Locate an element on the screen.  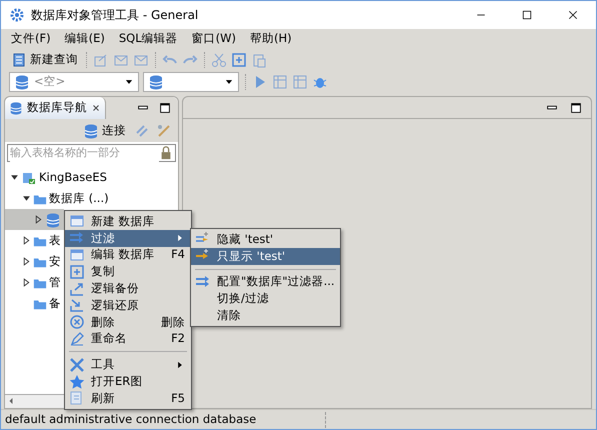
tree-item is located at coordinates (34, 219).